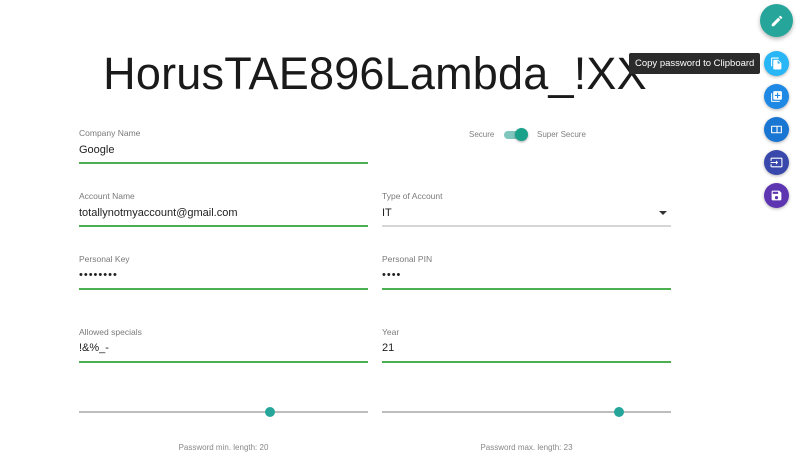  What do you see at coordinates (695, 63) in the screenshot?
I see `copy-tooltip: Copy password to Clipboard` at bounding box center [695, 63].